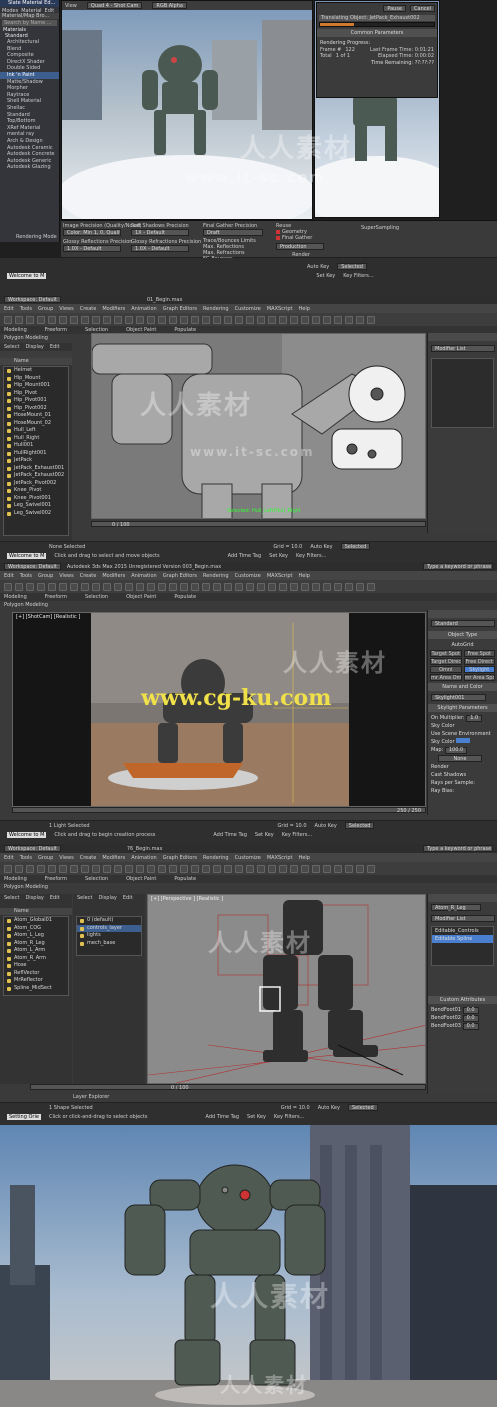 Image resolution: width=497 pixels, height=1407 pixels. I want to click on layer-item: Atom_COG, so click(36, 929).